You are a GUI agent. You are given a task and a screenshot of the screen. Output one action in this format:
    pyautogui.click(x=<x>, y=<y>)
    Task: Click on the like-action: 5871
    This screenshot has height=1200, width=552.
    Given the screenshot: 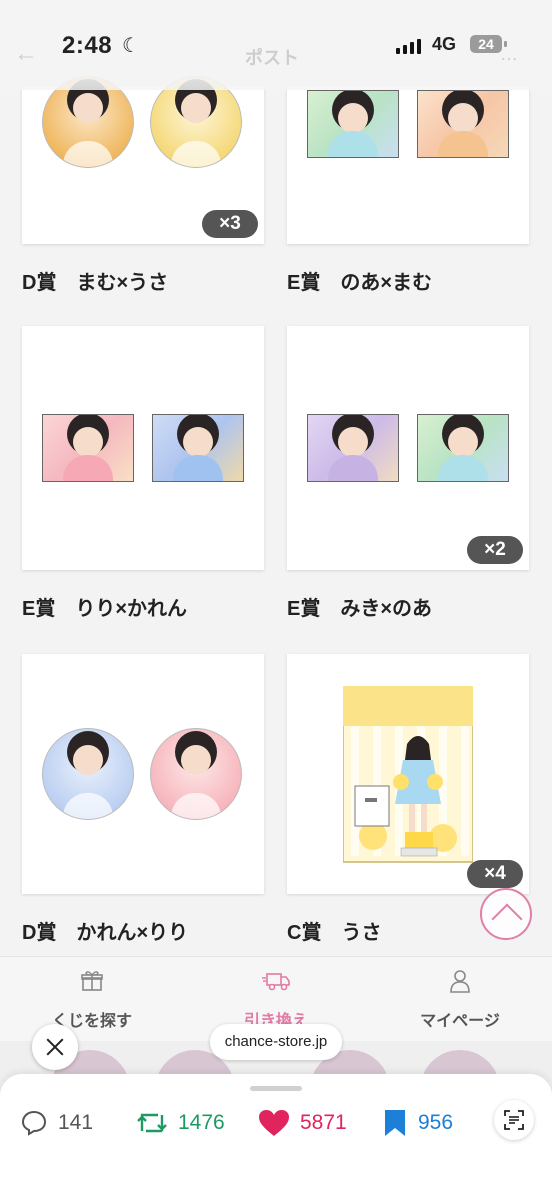 What is the action you would take?
    pyautogui.click(x=302, y=1123)
    